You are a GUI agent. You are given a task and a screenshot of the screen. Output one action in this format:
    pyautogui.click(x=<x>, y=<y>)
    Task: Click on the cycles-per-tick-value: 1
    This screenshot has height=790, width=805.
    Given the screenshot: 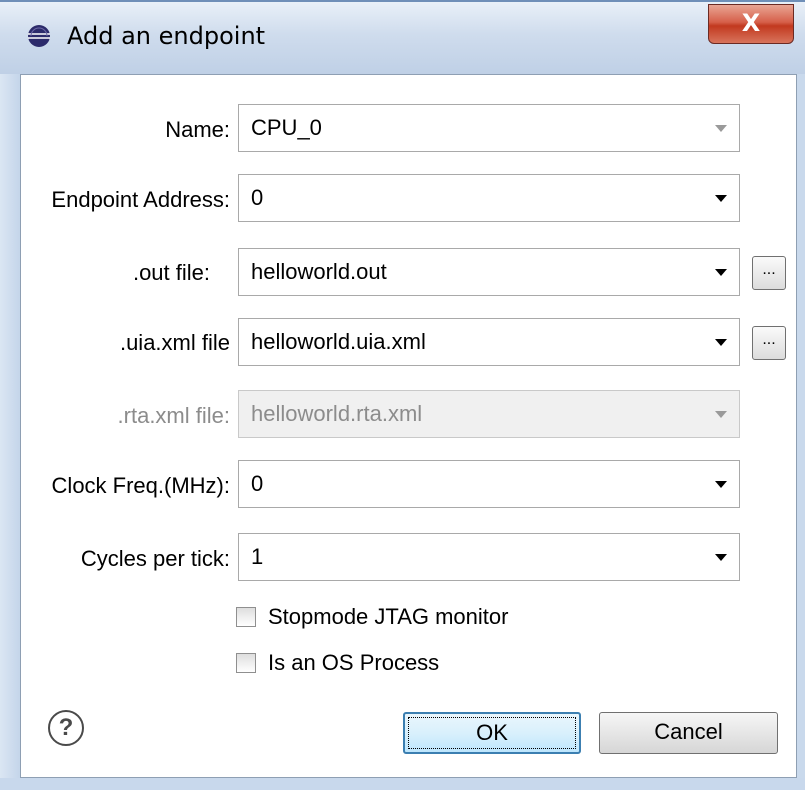 What is the action you would take?
    pyautogui.click(x=257, y=556)
    